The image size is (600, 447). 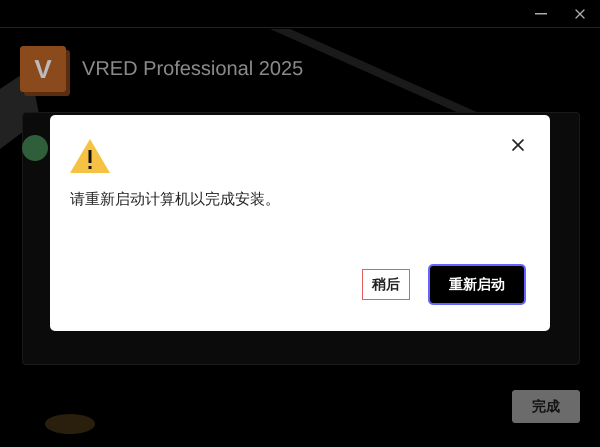 What do you see at coordinates (477, 284) in the screenshot?
I see `restart-button: 重新启动` at bounding box center [477, 284].